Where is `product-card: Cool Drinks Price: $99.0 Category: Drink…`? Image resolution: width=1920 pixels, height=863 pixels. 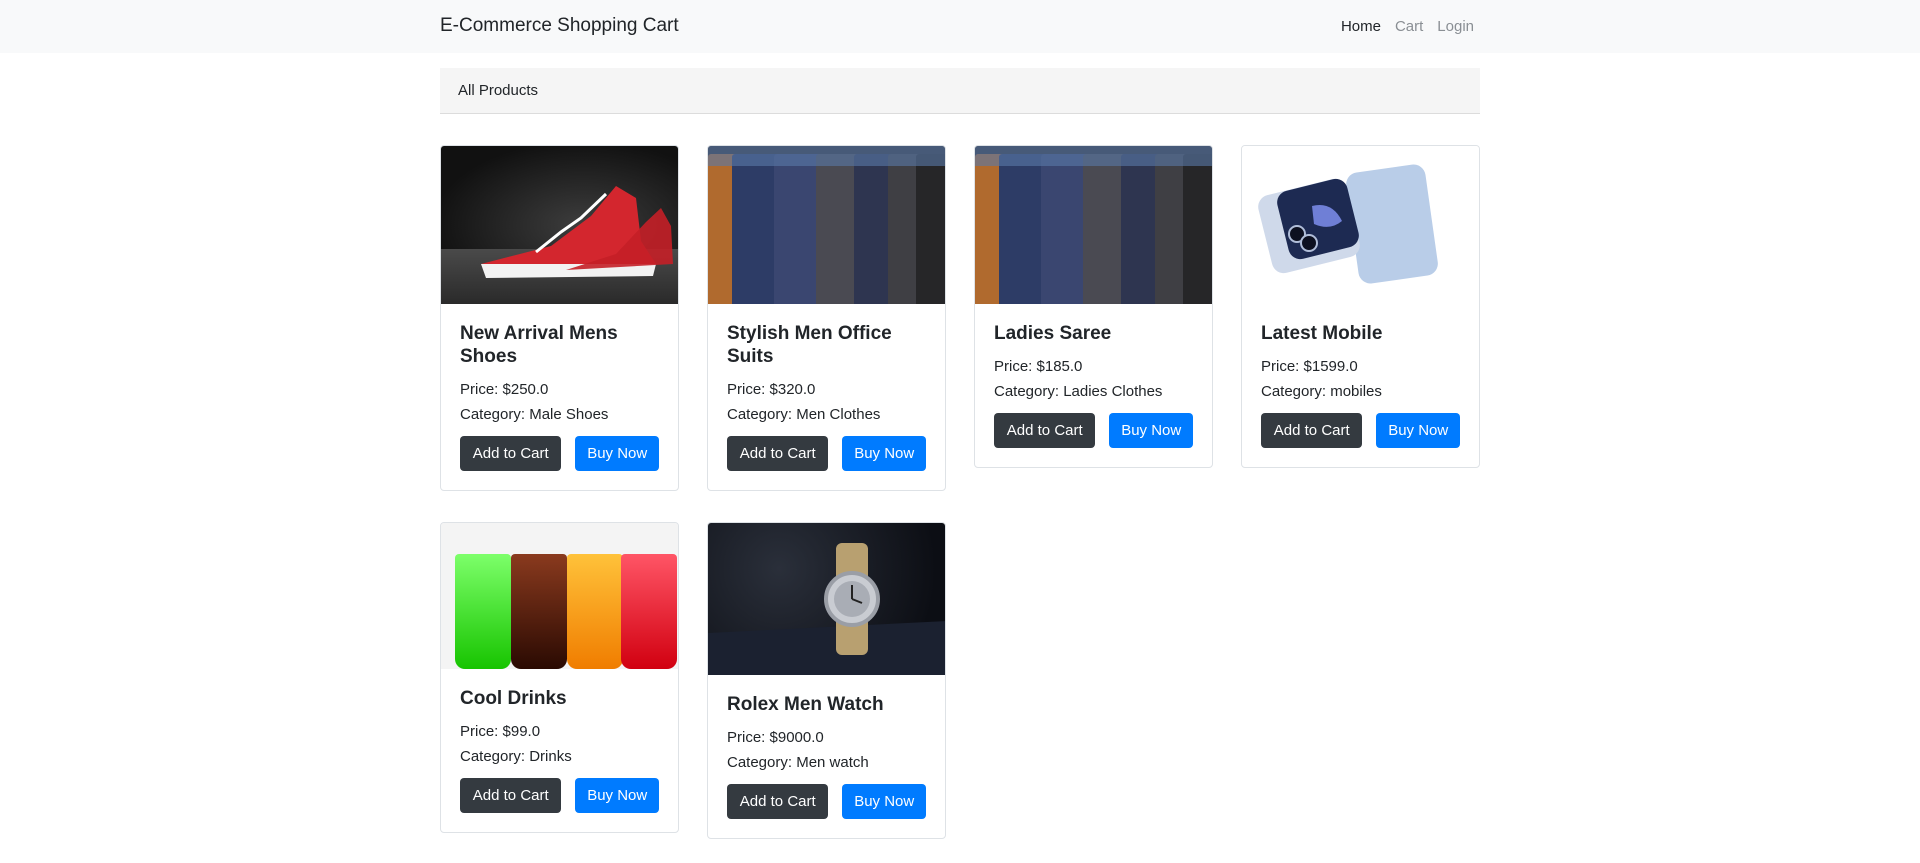 product-card: Cool Drinks Price: $99.0 Category: Drink… is located at coordinates (559, 677).